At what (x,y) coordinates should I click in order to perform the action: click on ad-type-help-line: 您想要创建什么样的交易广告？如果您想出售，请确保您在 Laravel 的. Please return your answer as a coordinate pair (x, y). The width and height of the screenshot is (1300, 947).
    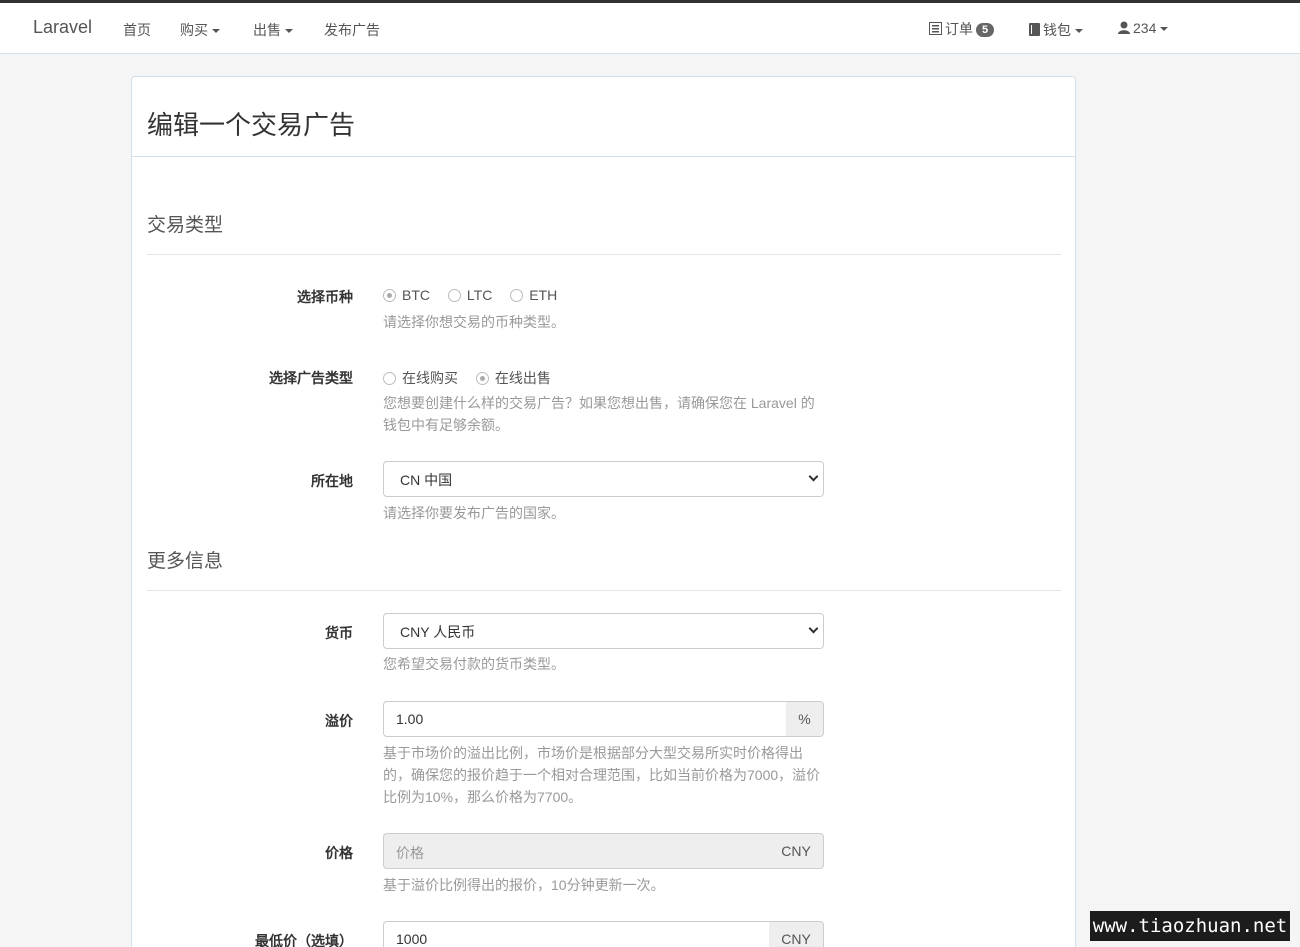
    Looking at the image, I should click on (599, 403).